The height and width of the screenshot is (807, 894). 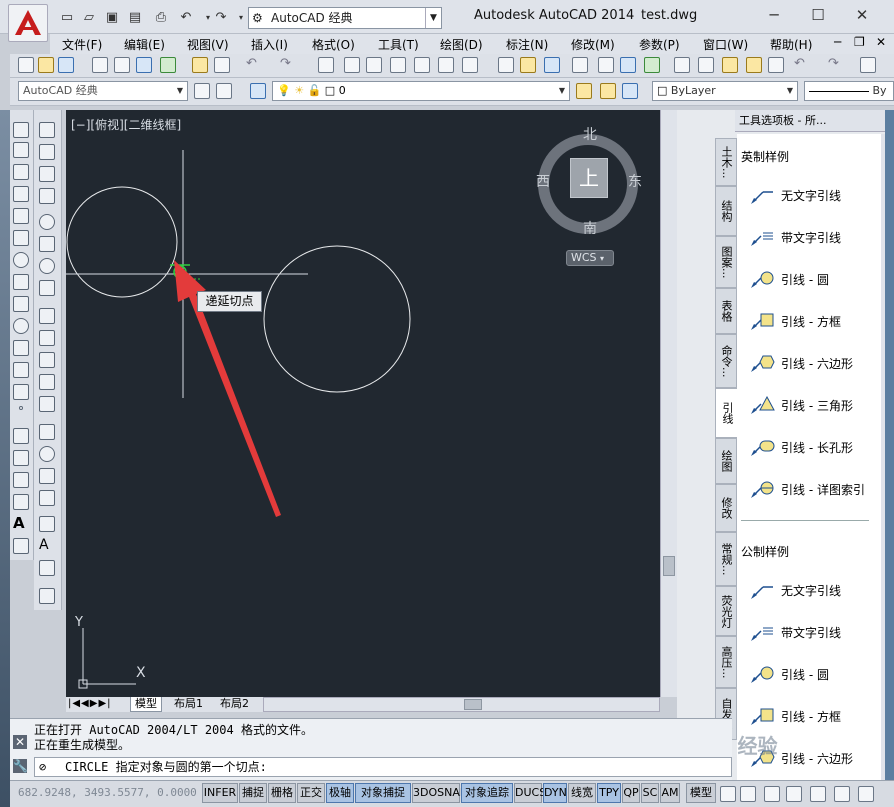 What do you see at coordinates (842, 794) in the screenshot?
I see `lock-icon` at bounding box center [842, 794].